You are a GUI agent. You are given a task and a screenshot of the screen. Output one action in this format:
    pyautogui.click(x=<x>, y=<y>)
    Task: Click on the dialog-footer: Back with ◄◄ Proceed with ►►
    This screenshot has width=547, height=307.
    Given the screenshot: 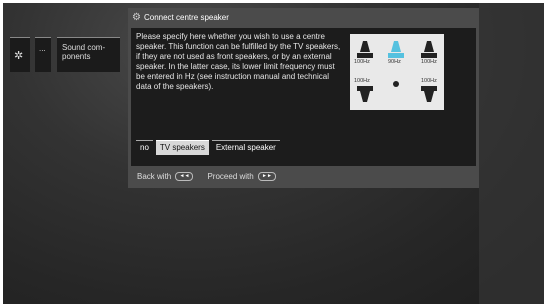 What is the action you would take?
    pyautogui.click(x=206, y=177)
    